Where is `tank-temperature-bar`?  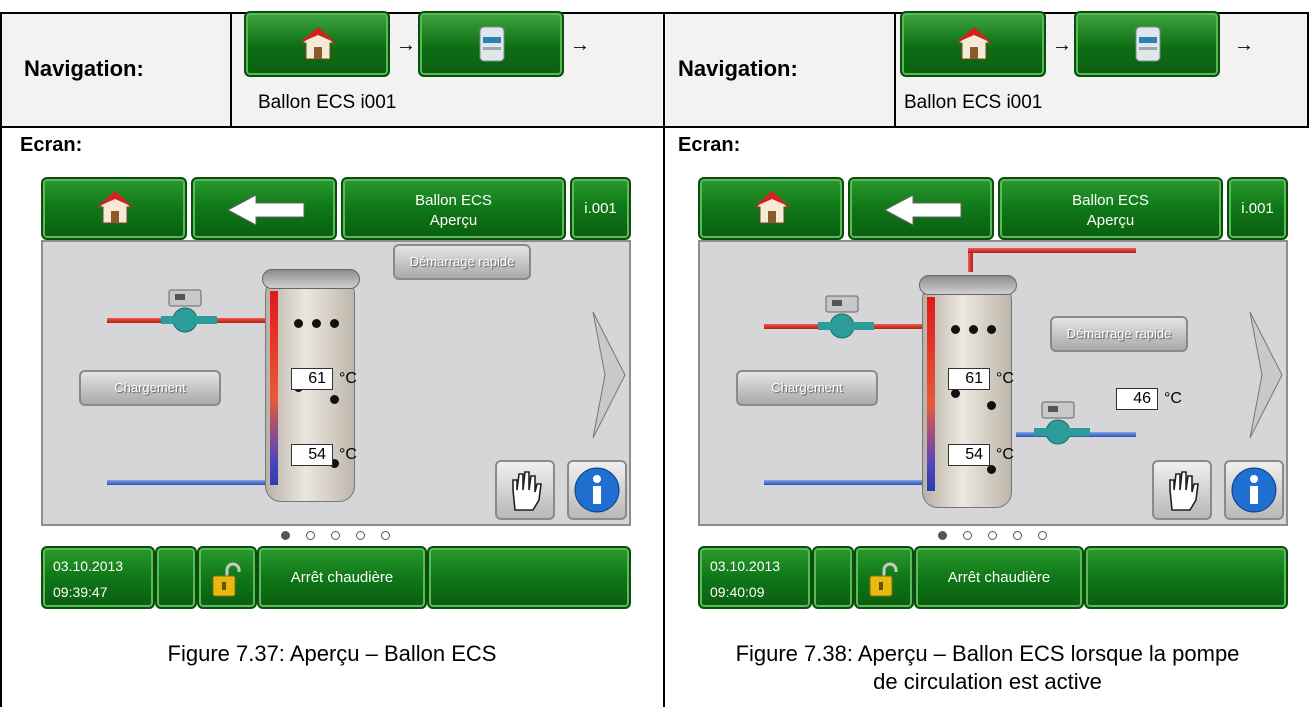
tank-temperature-bar is located at coordinates (931, 394).